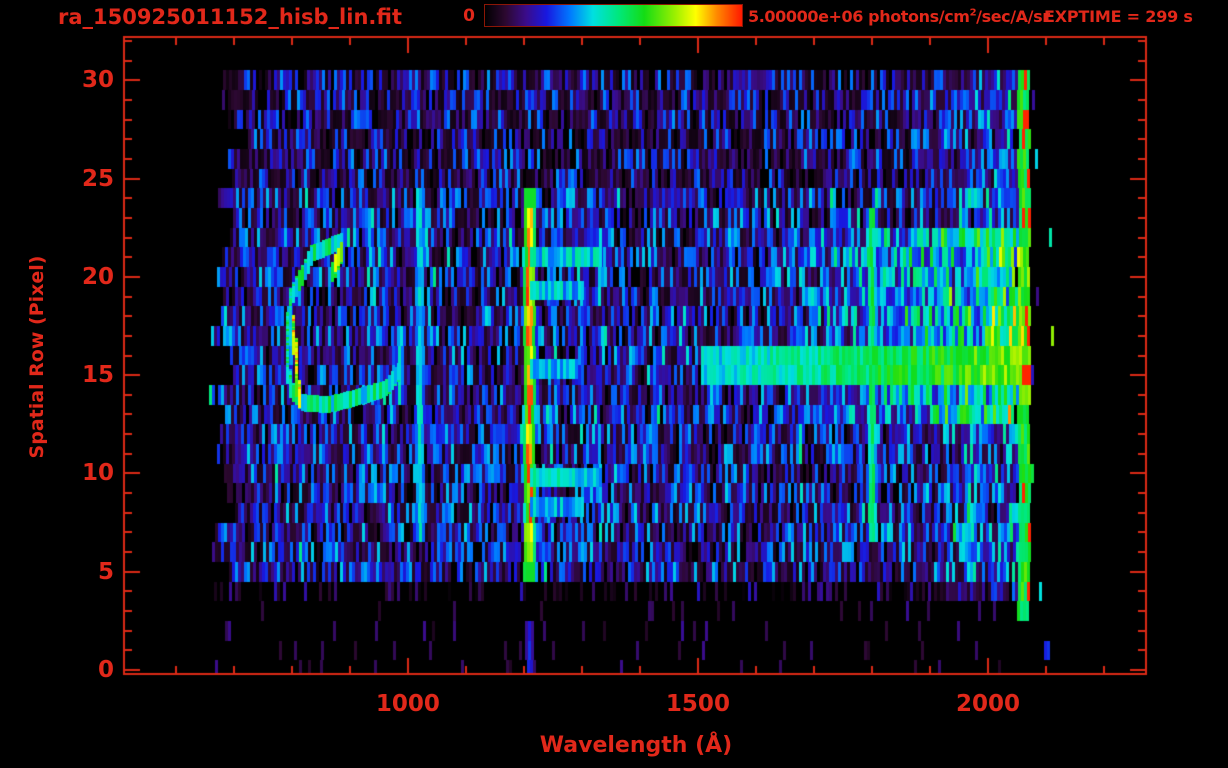  Describe the element at coordinates (1118, 16) in the screenshot. I see `exptime-label: EXPTIME = 299 s` at that location.